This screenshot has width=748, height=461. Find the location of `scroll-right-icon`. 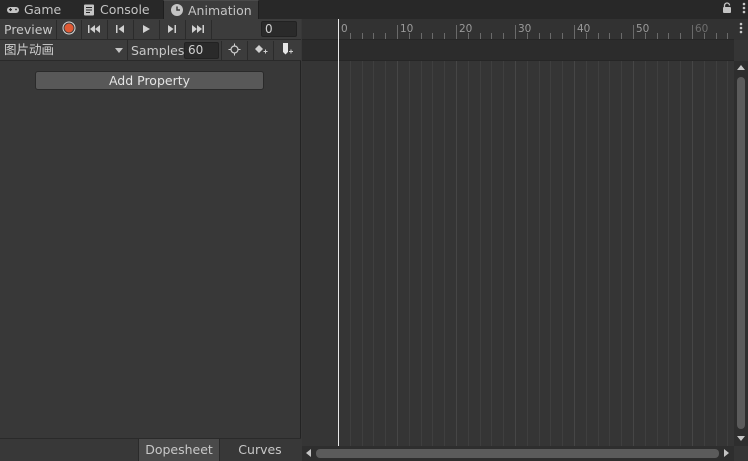

scroll-right-icon is located at coordinates (726, 453).